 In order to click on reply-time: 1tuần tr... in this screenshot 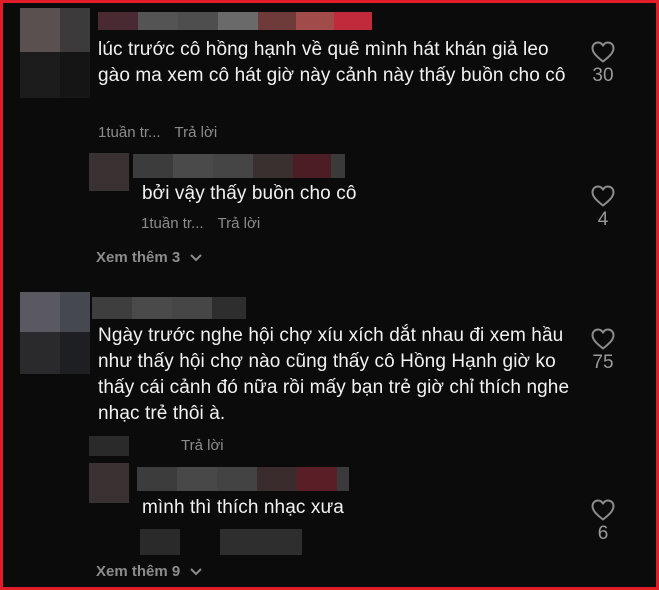, I will do `click(172, 223)`.